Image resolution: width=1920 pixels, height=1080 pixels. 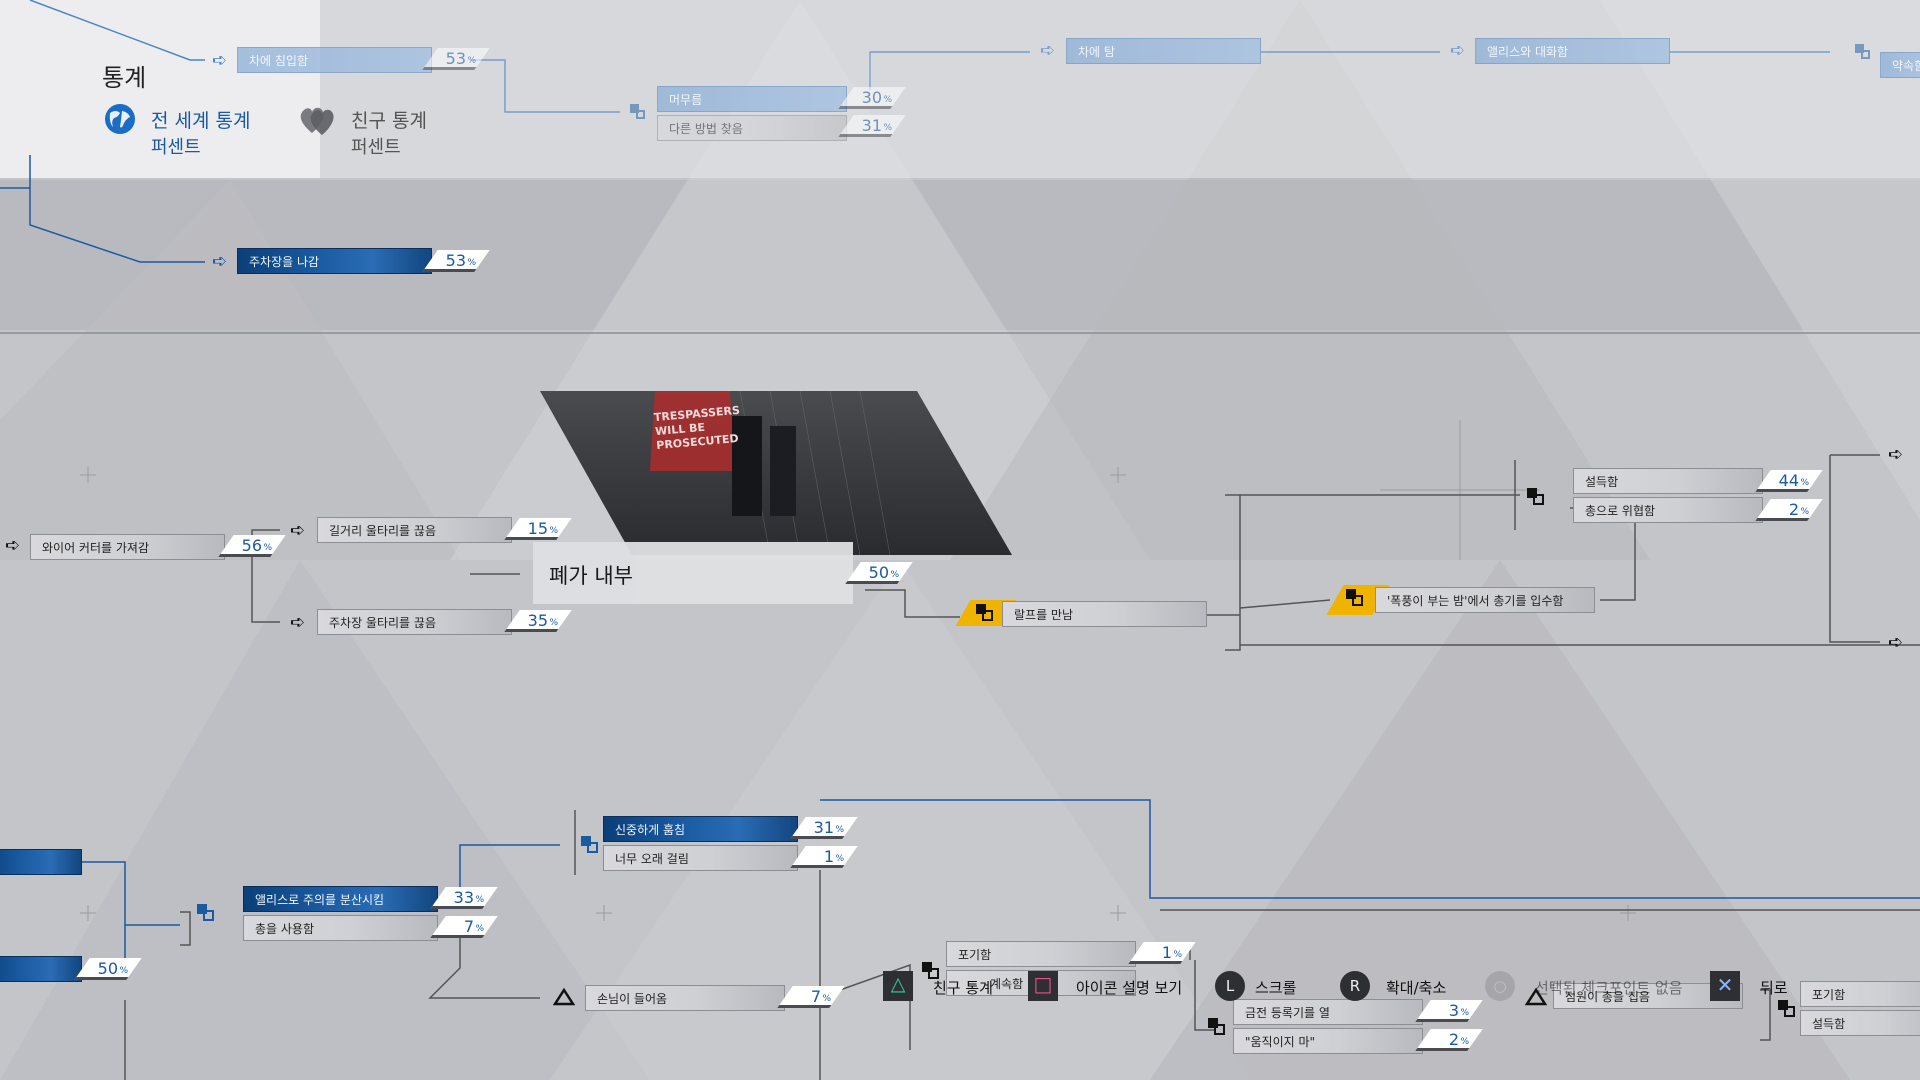 What do you see at coordinates (1755, 986) in the screenshot?
I see `hint-back: ✕ 뒤로` at bounding box center [1755, 986].